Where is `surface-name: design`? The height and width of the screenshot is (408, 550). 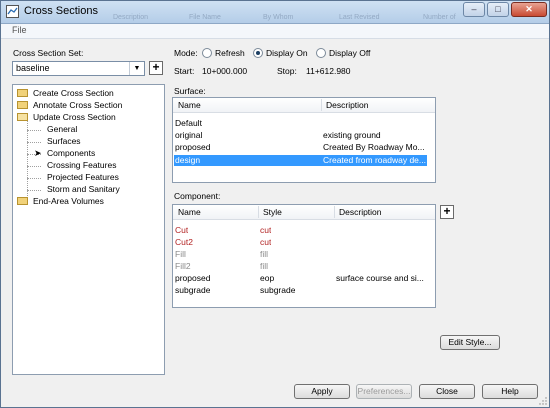 surface-name: design is located at coordinates (188, 160).